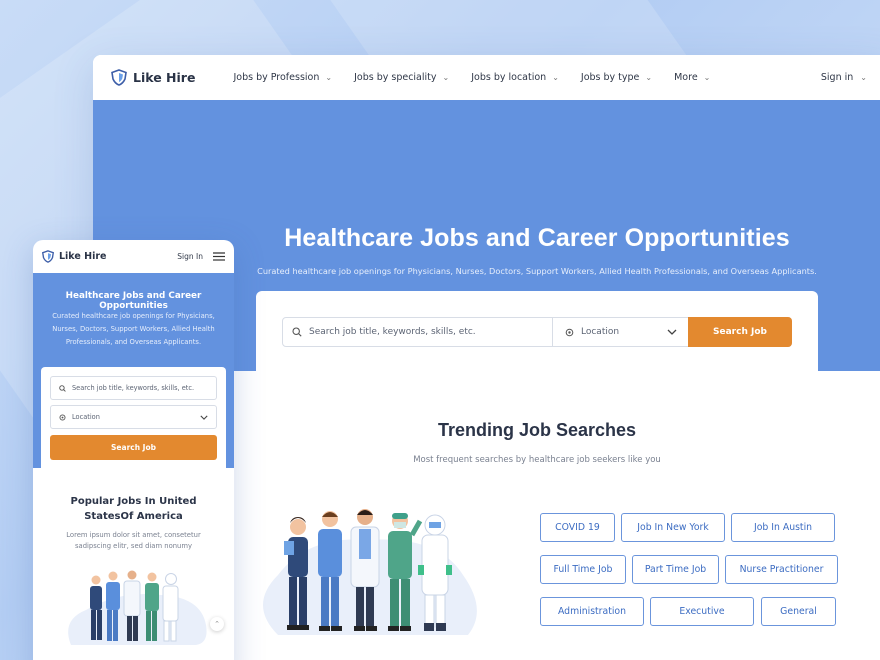  What do you see at coordinates (837, 77) in the screenshot?
I see `sign-in-label: Sign in` at bounding box center [837, 77].